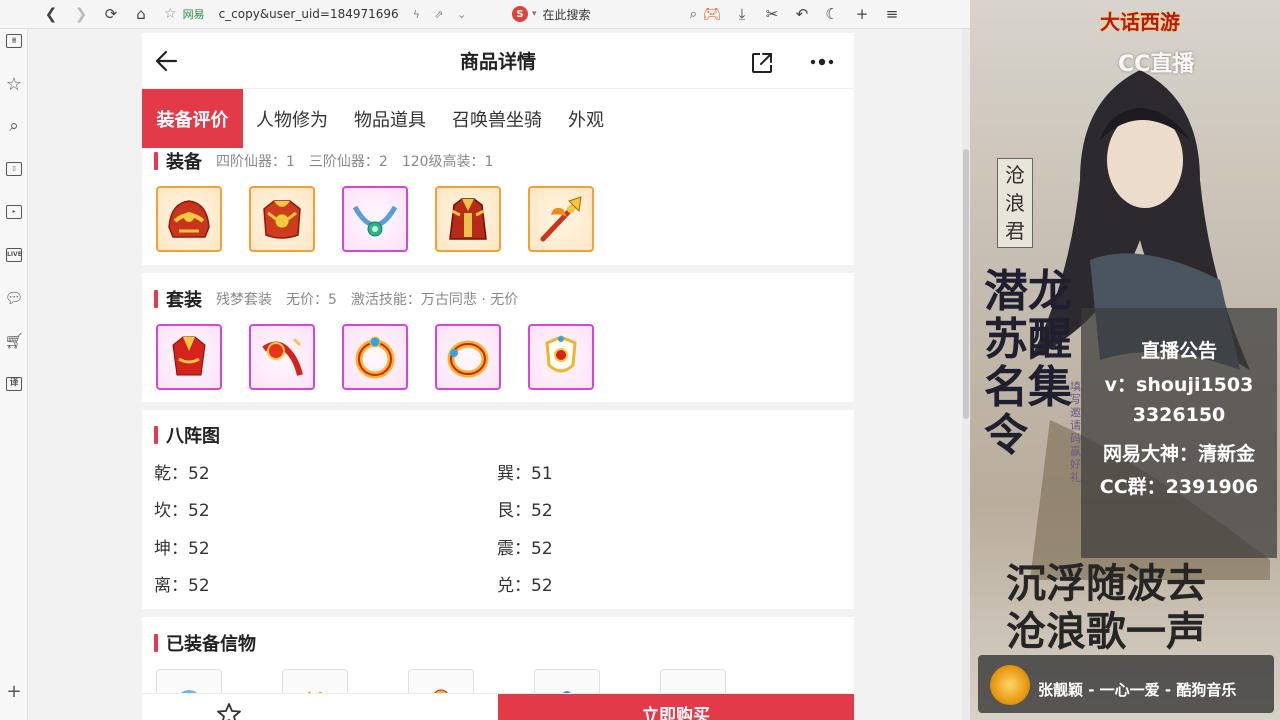 The height and width of the screenshot is (720, 1280). Describe the element at coordinates (229, 711) in the screenshot. I see `favorite-star-icon` at that location.